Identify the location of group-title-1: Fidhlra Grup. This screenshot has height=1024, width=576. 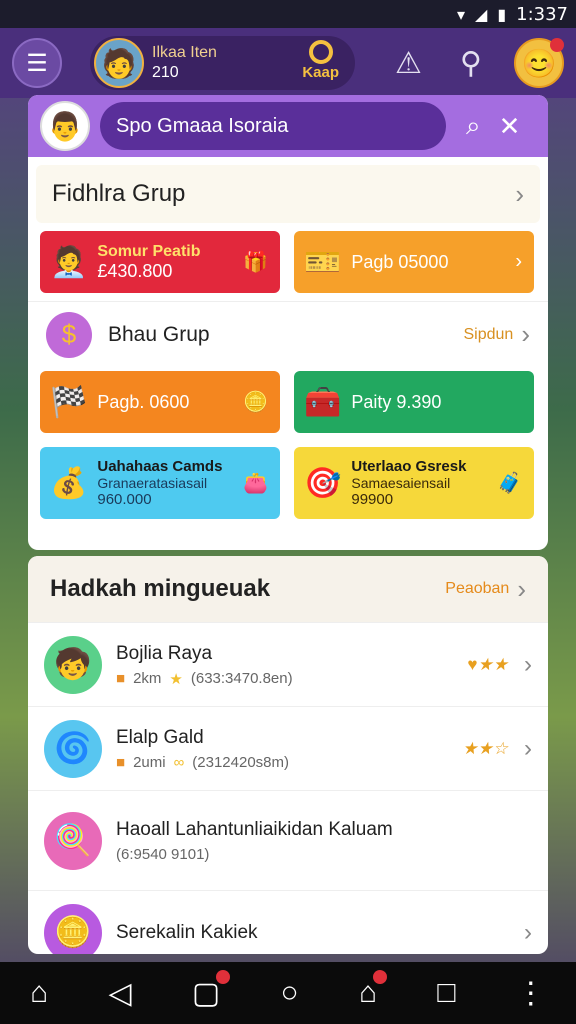
(119, 193).